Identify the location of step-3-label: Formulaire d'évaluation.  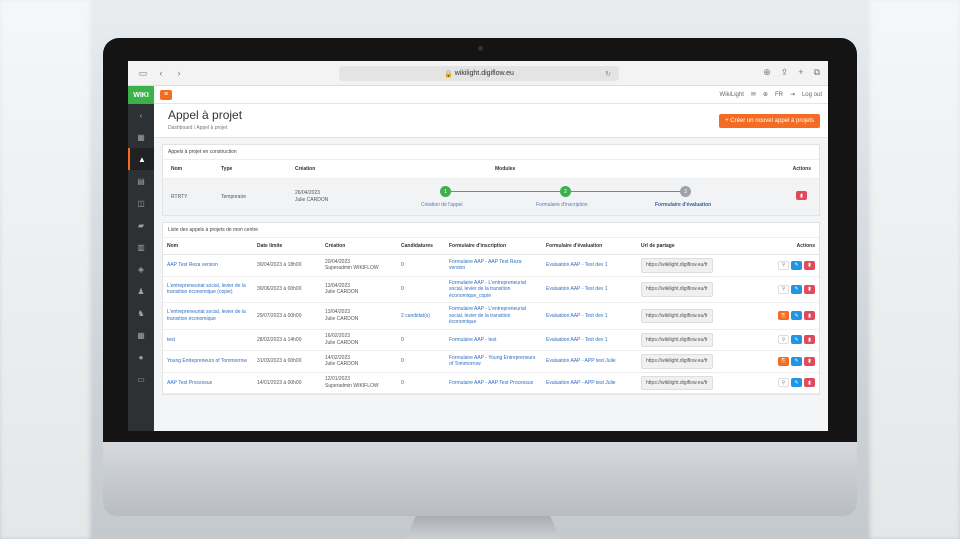
(683, 205).